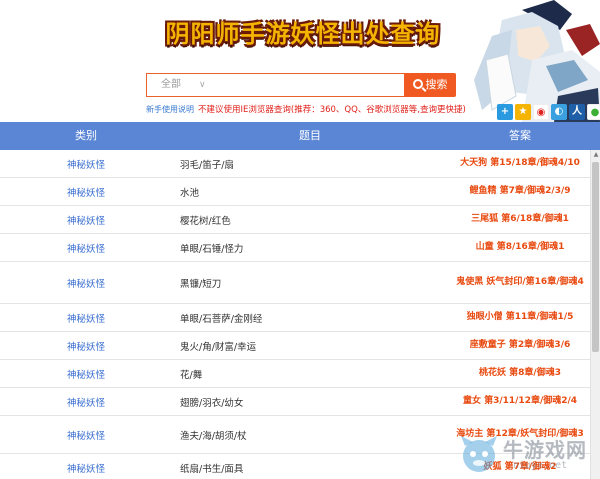  I want to click on question-cell: 纸扇/书生/面具, so click(212, 469).